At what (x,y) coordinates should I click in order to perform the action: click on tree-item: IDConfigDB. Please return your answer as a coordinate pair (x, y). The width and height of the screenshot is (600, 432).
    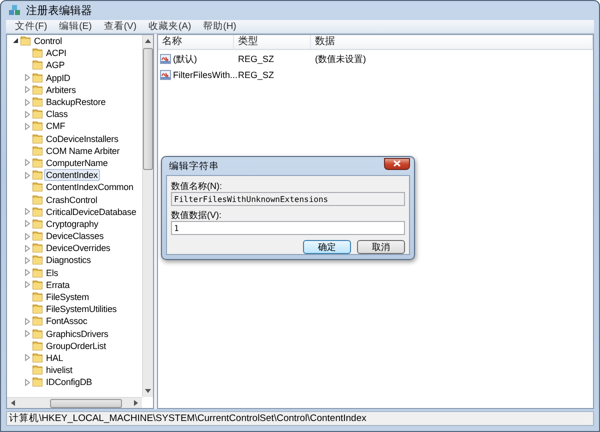
    Looking at the image, I should click on (69, 382).